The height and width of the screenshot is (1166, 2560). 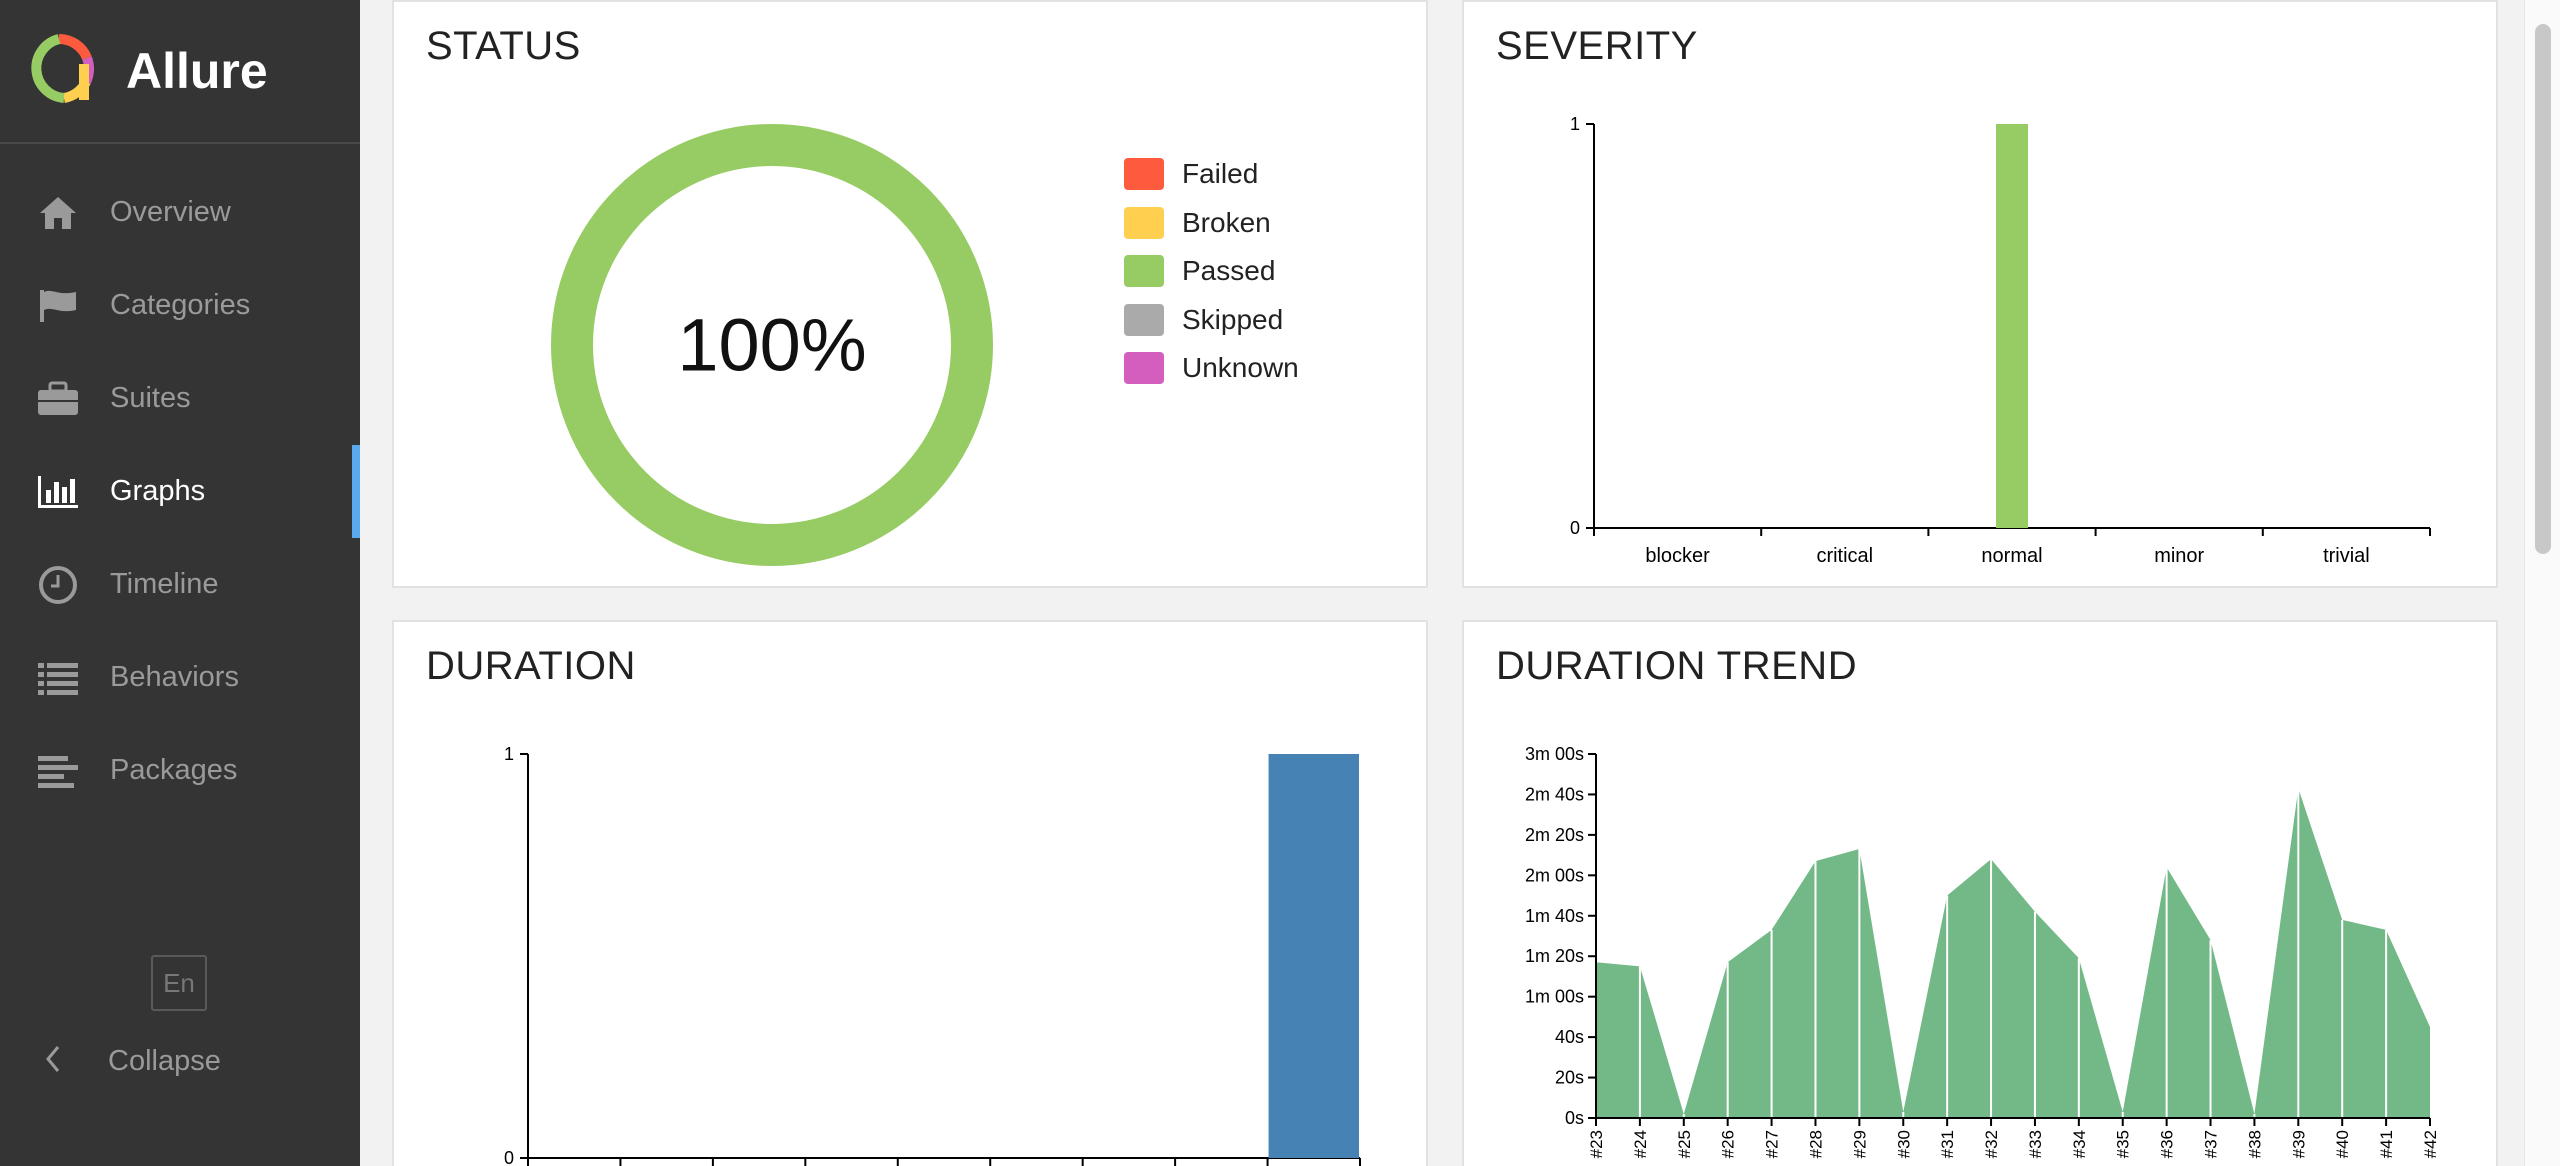 I want to click on legend-item-passed: Passed, so click(x=1211, y=271).